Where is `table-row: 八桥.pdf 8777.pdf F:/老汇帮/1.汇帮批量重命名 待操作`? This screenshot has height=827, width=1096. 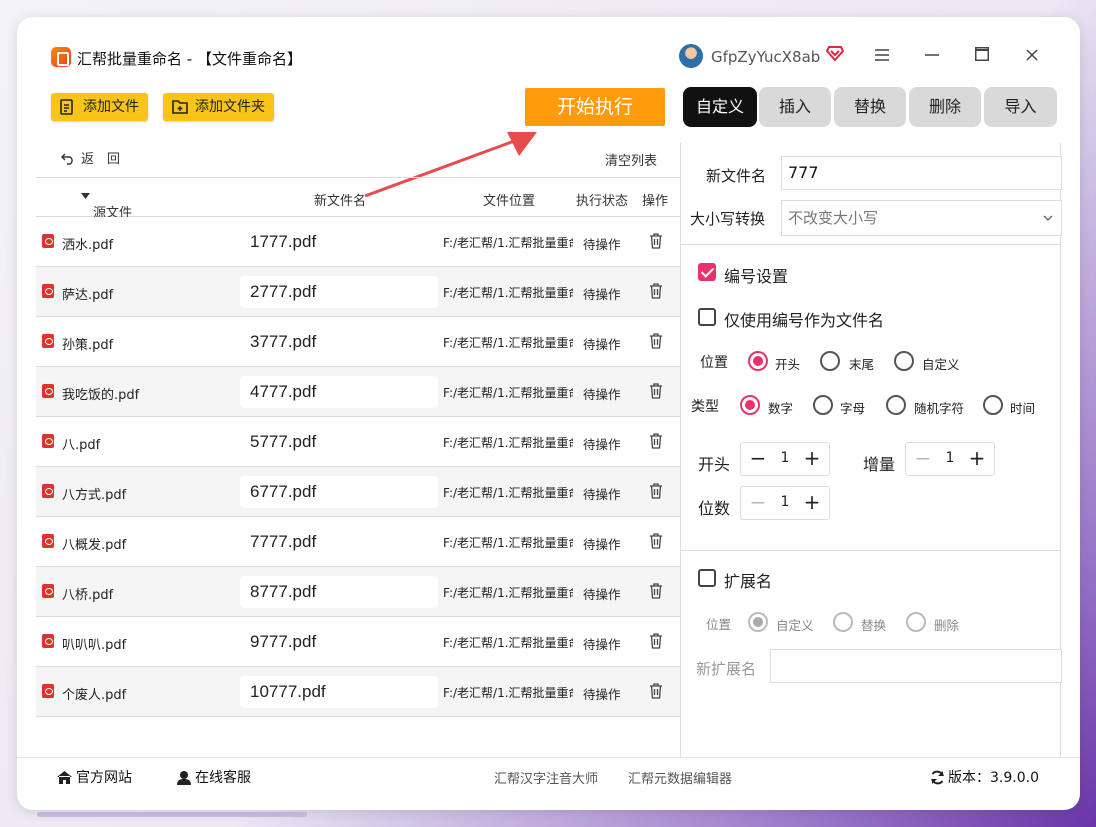 table-row: 八桥.pdf 8777.pdf F:/老汇帮/1.汇帮批量重命名 待操作 is located at coordinates (358, 592).